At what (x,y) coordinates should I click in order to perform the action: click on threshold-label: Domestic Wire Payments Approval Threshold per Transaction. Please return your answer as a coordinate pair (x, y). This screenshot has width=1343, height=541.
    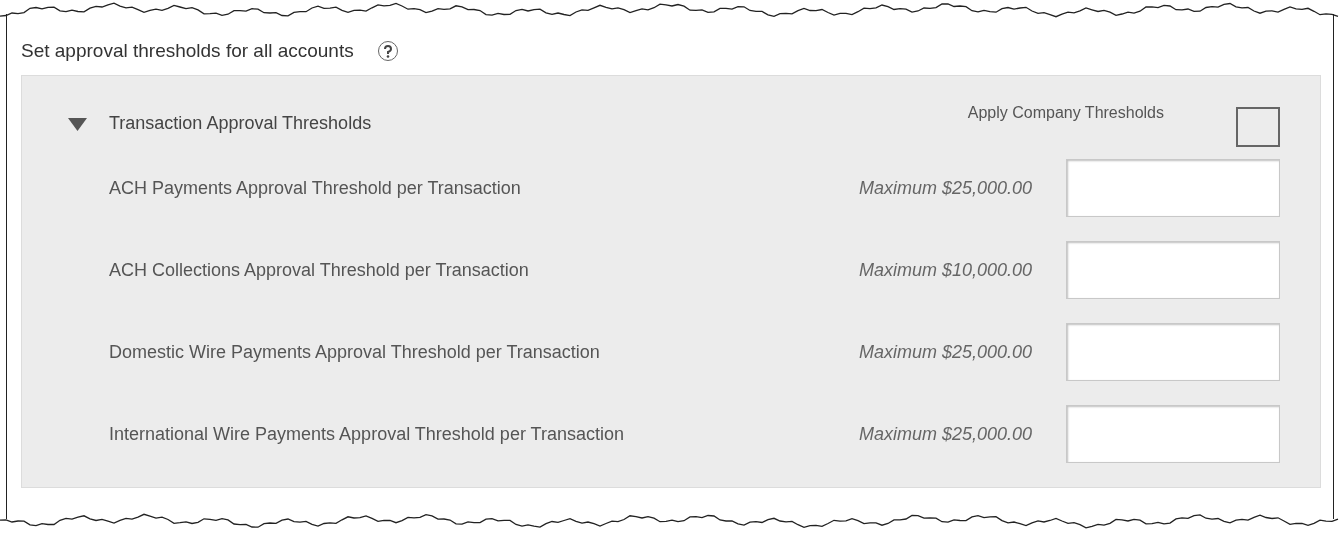
    Looking at the image, I should click on (355, 352).